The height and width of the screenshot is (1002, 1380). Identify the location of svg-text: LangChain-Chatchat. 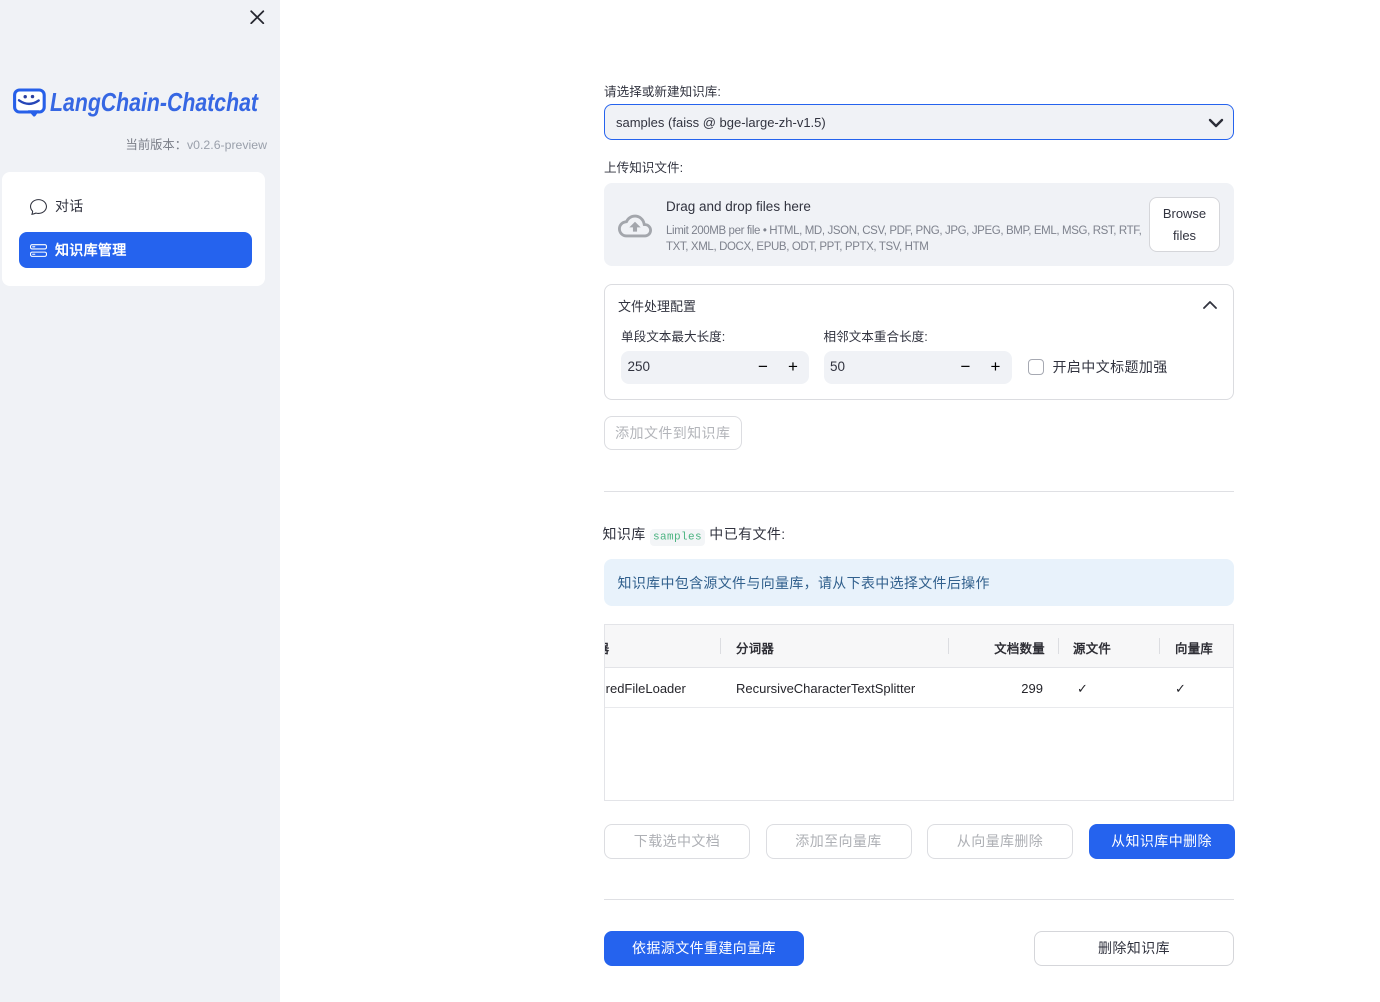
(154, 102).